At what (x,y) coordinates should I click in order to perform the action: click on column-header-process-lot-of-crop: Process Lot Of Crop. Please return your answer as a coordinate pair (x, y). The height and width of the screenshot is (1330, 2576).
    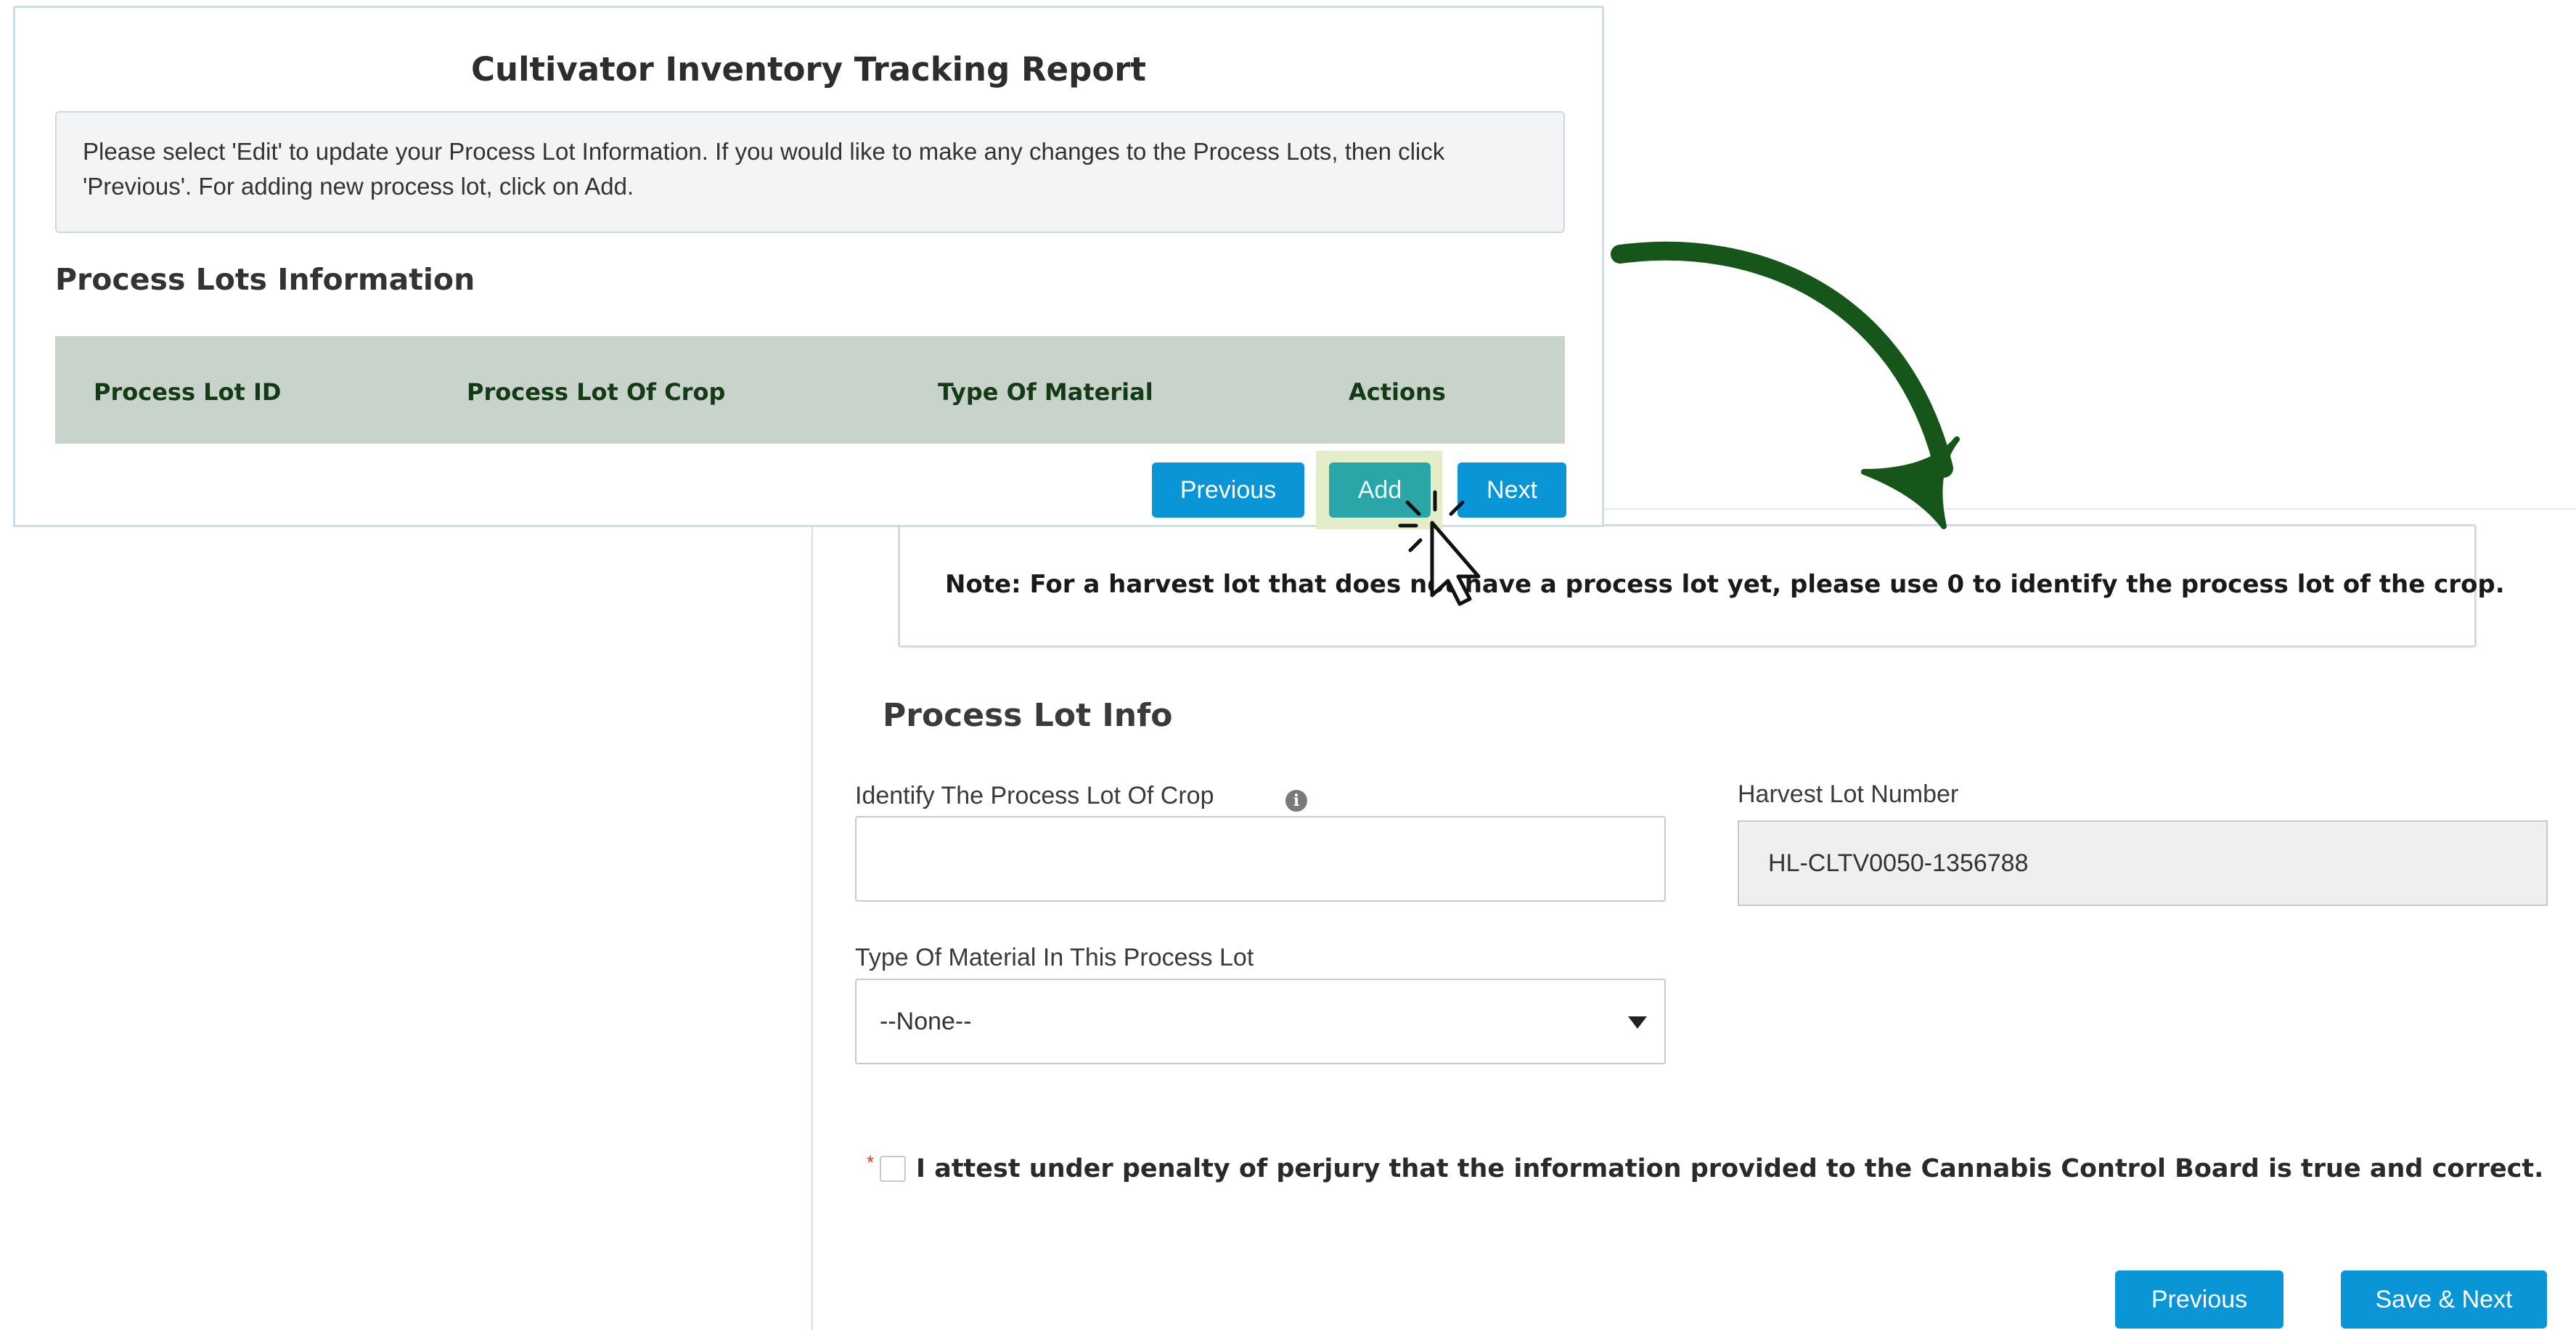
    Looking at the image, I should click on (596, 392).